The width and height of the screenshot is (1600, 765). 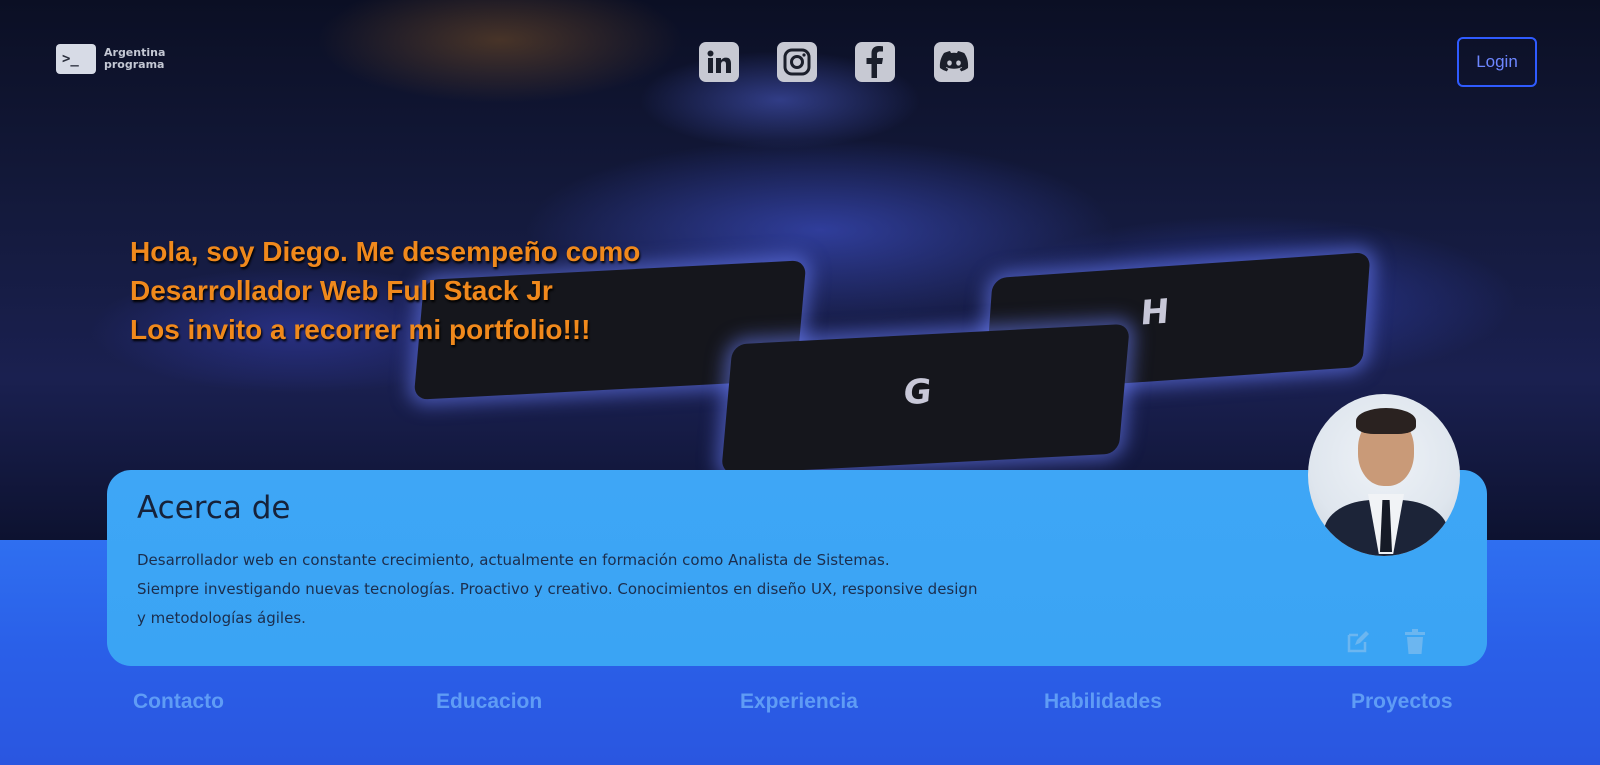 I want to click on key-letter-g: G, so click(x=917, y=392).